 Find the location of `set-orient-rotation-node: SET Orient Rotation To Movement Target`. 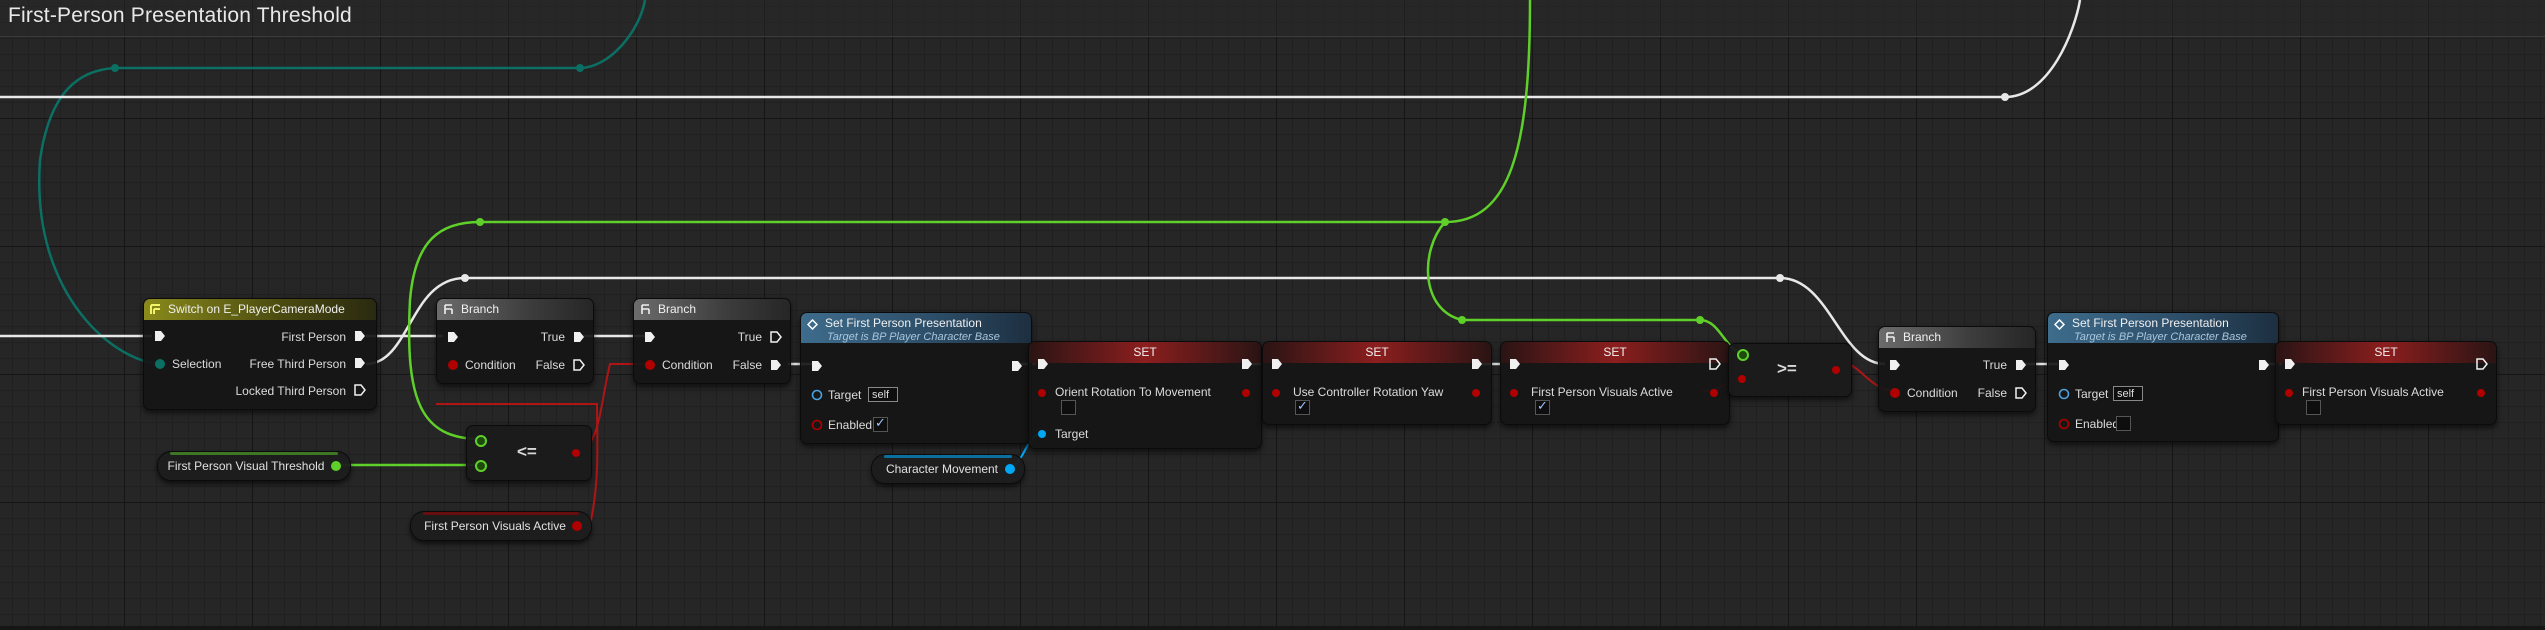

set-orient-rotation-node: SET Orient Rotation To Movement Target is located at coordinates (1145, 395).